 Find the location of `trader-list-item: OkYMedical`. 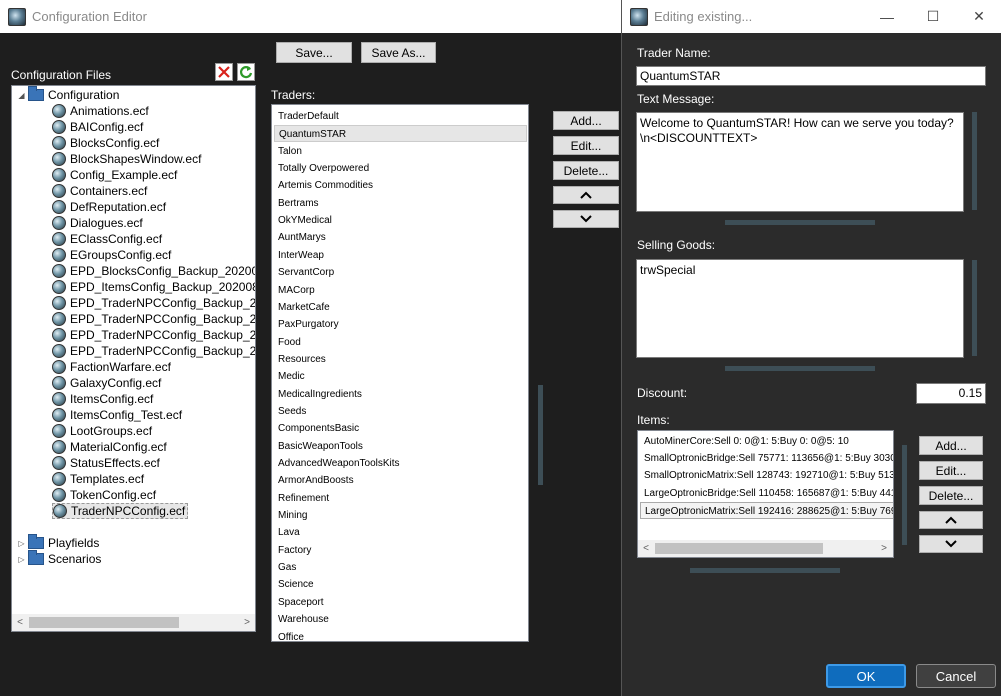

trader-list-item: OkYMedical is located at coordinates (400, 220).